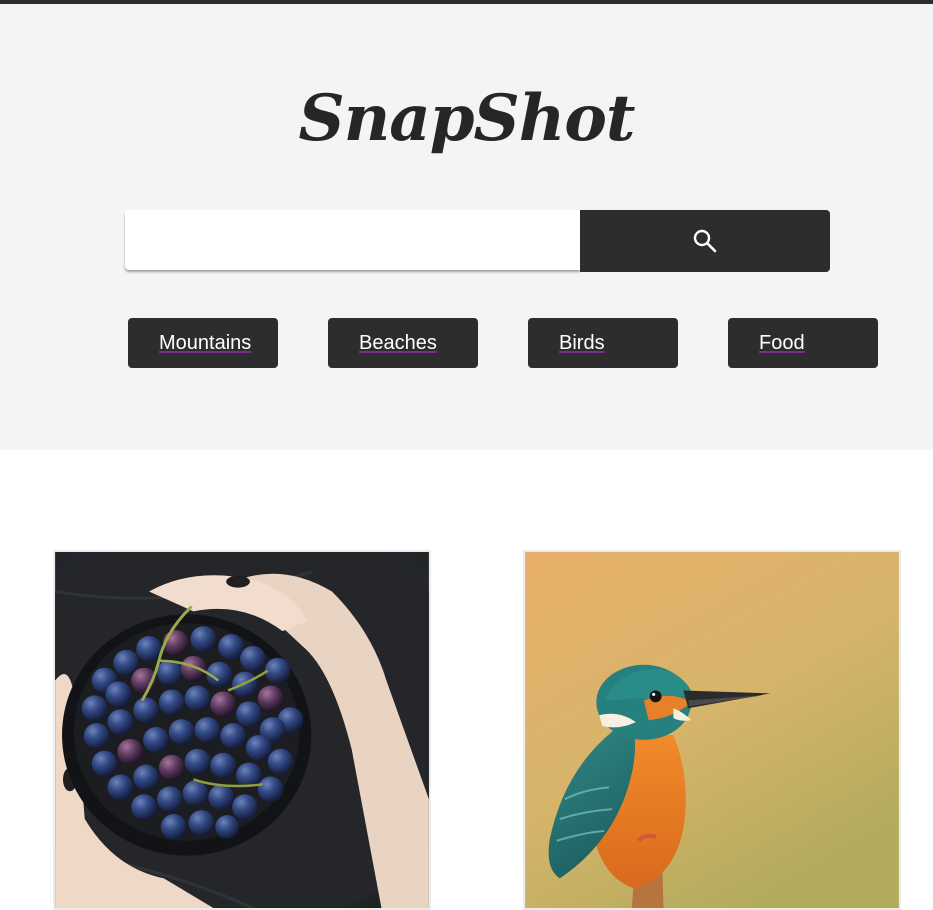 The image size is (933, 910). I want to click on category-label: Food, so click(782, 342).